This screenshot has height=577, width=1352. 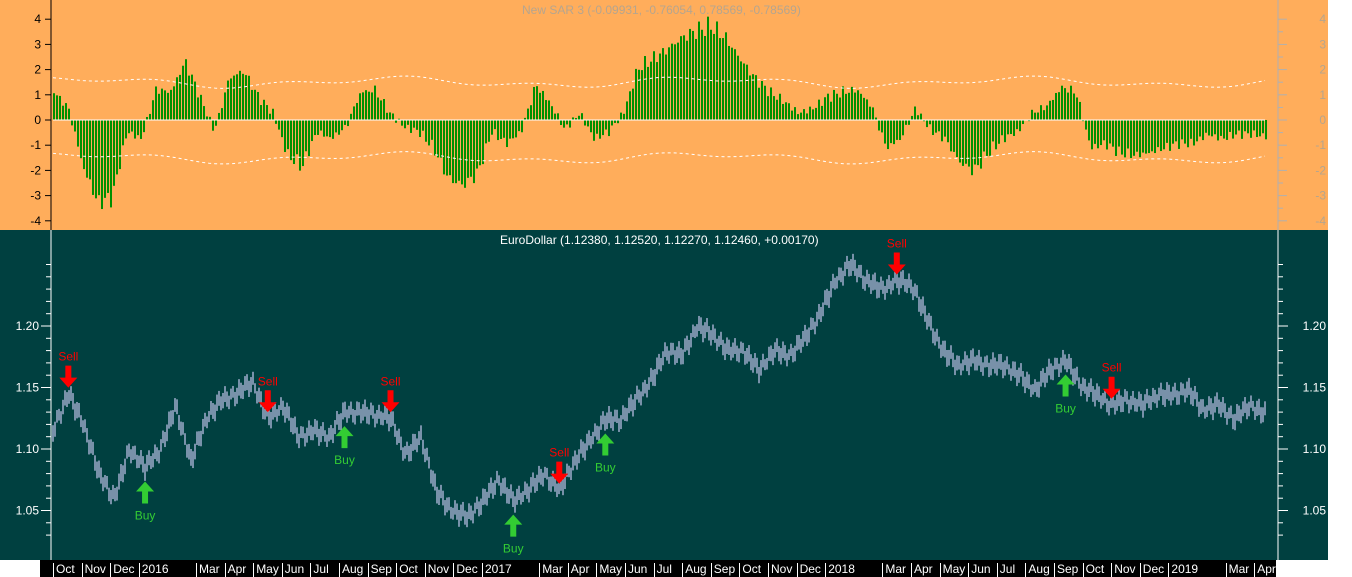 I want to click on buy-signal: Buy, so click(x=605, y=453).